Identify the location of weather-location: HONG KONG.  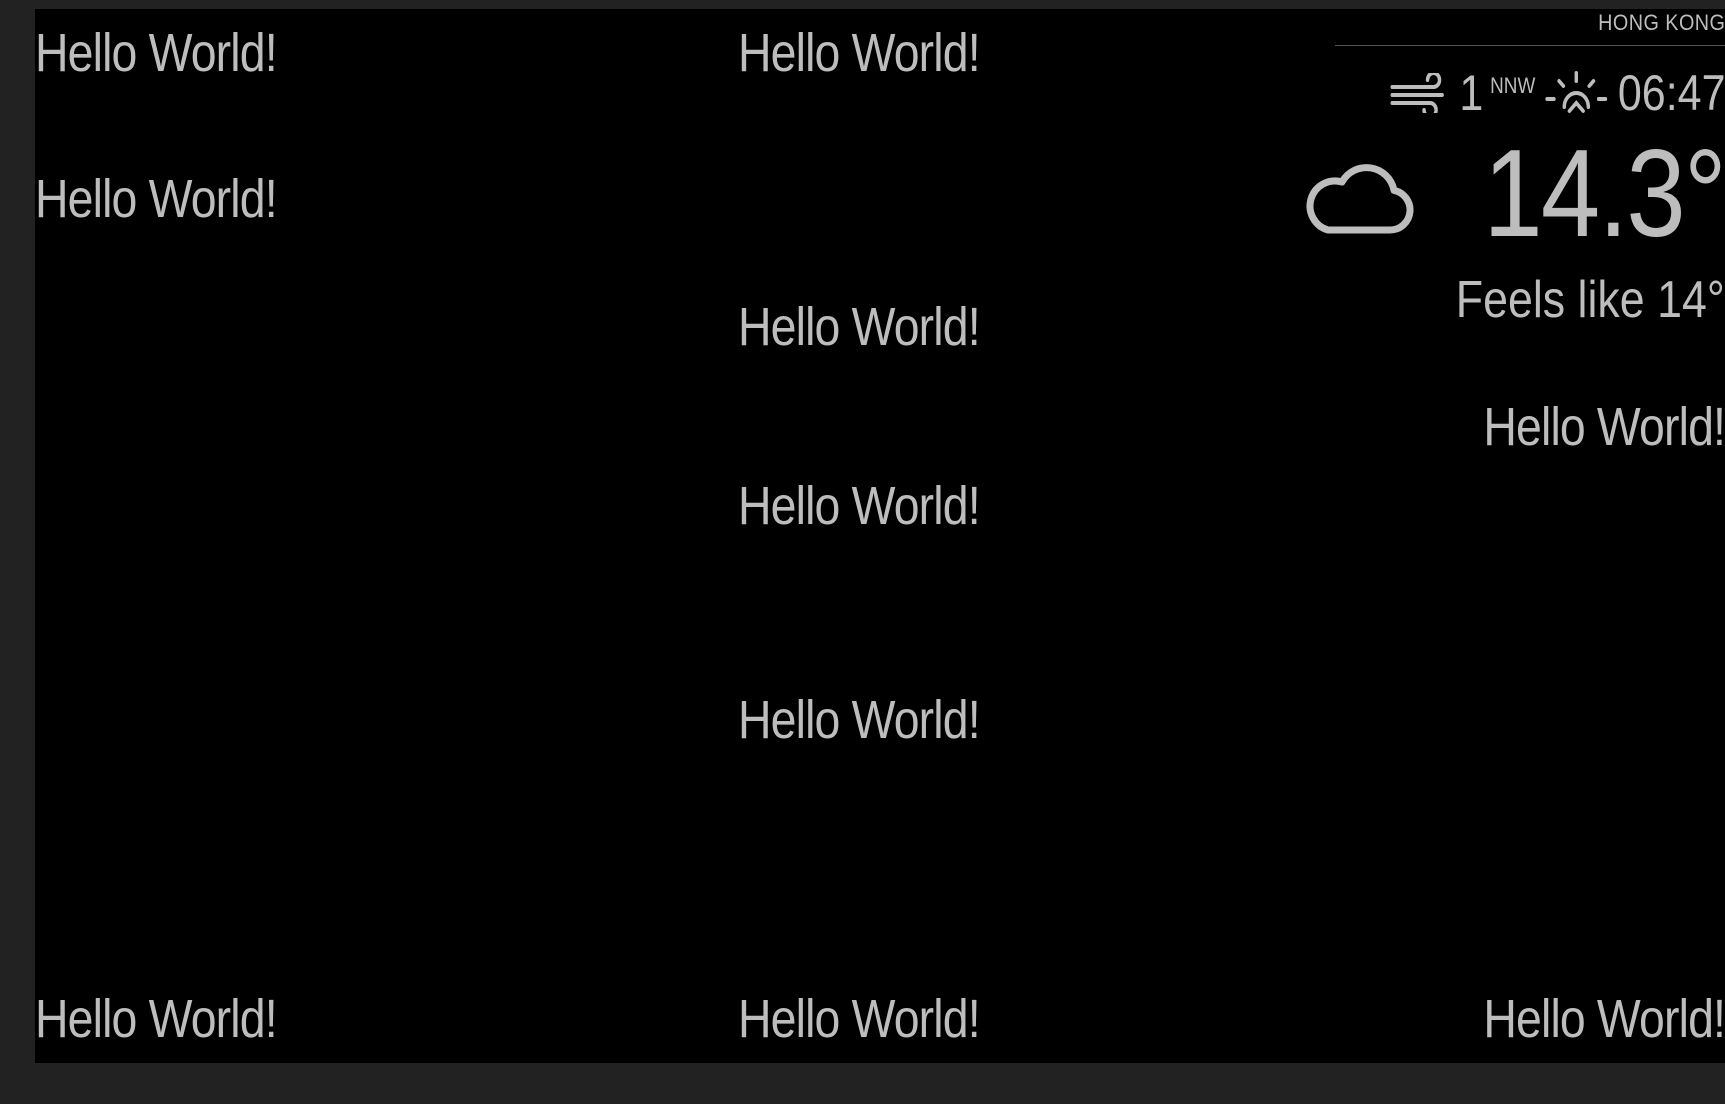
(1661, 22).